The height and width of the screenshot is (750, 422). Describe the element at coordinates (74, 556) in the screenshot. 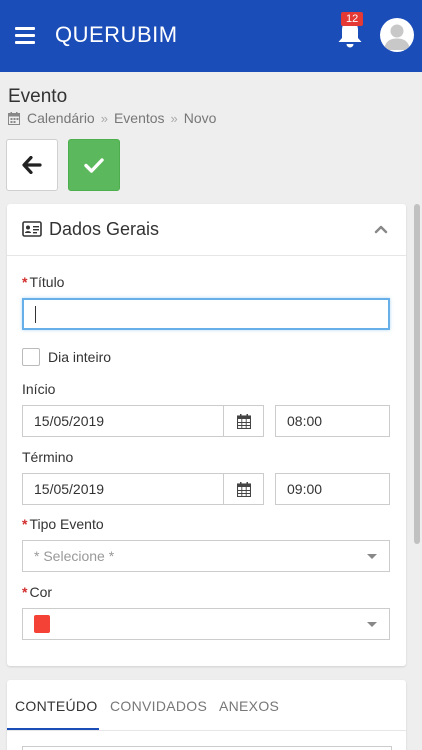

I see `event-type-placeholder: * Selecione *` at that location.